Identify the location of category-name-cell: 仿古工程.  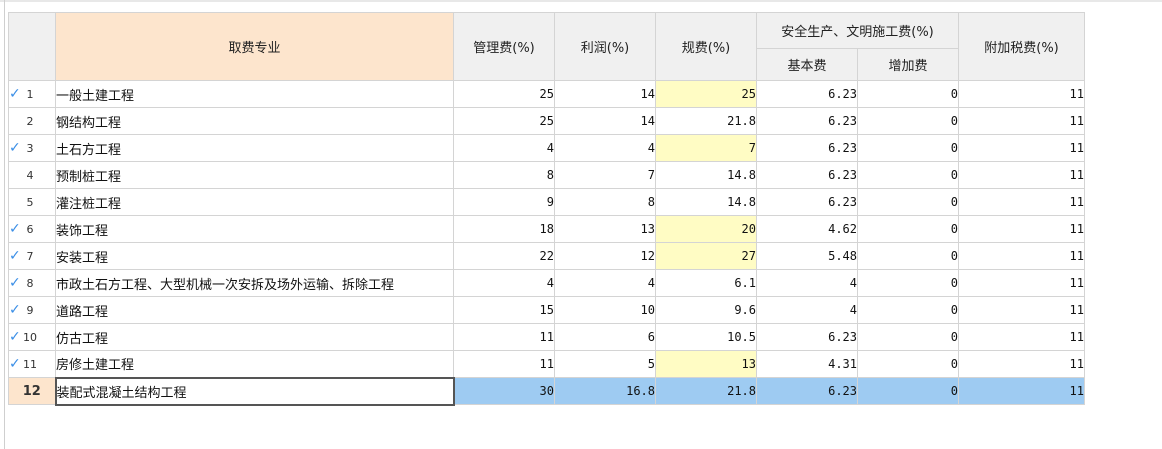
(254, 337).